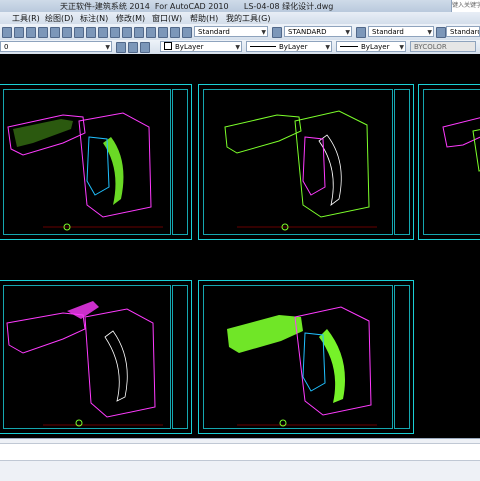 This screenshot has height=481, width=480. I want to click on linetype-value: ByLayer, so click(293, 47).